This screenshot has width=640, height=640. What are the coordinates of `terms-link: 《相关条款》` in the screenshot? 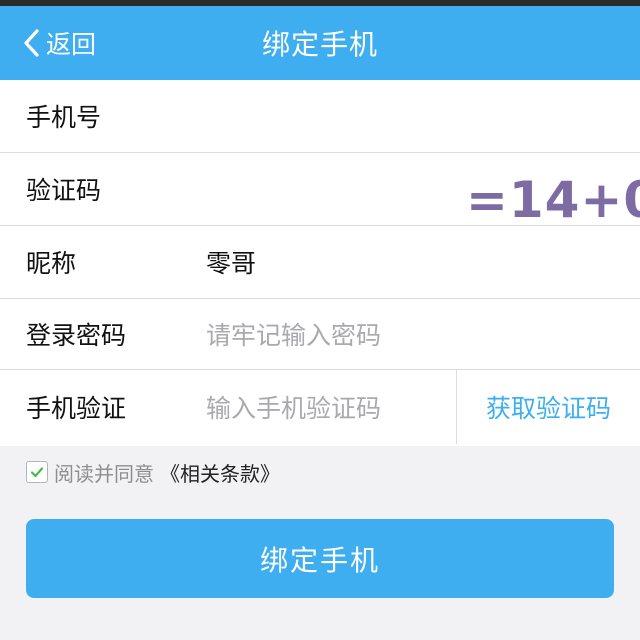 It's located at (220, 472).